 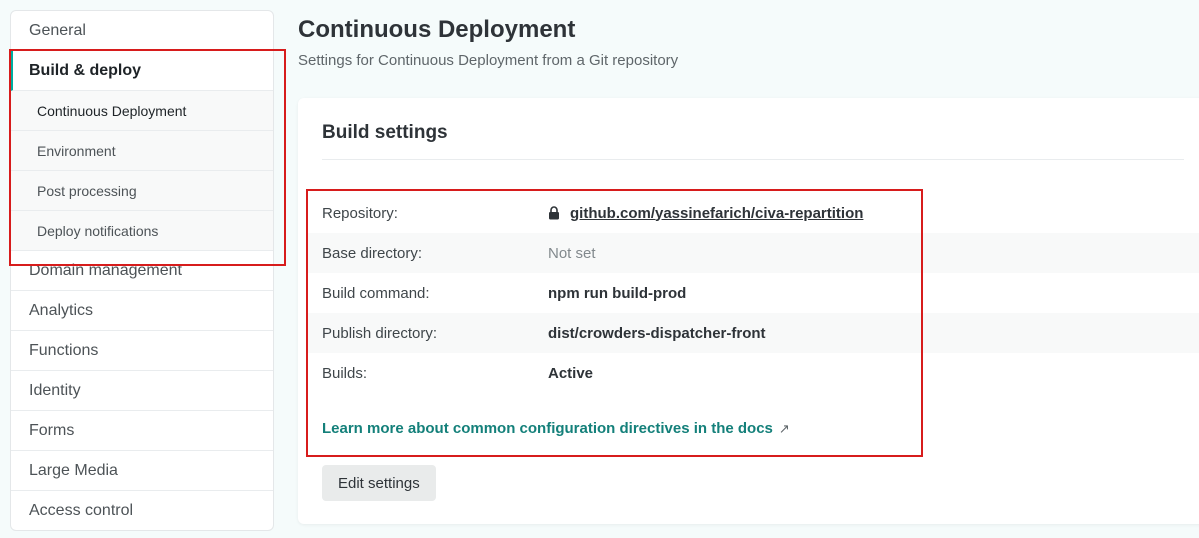 I want to click on setting-value: Active, so click(x=571, y=373).